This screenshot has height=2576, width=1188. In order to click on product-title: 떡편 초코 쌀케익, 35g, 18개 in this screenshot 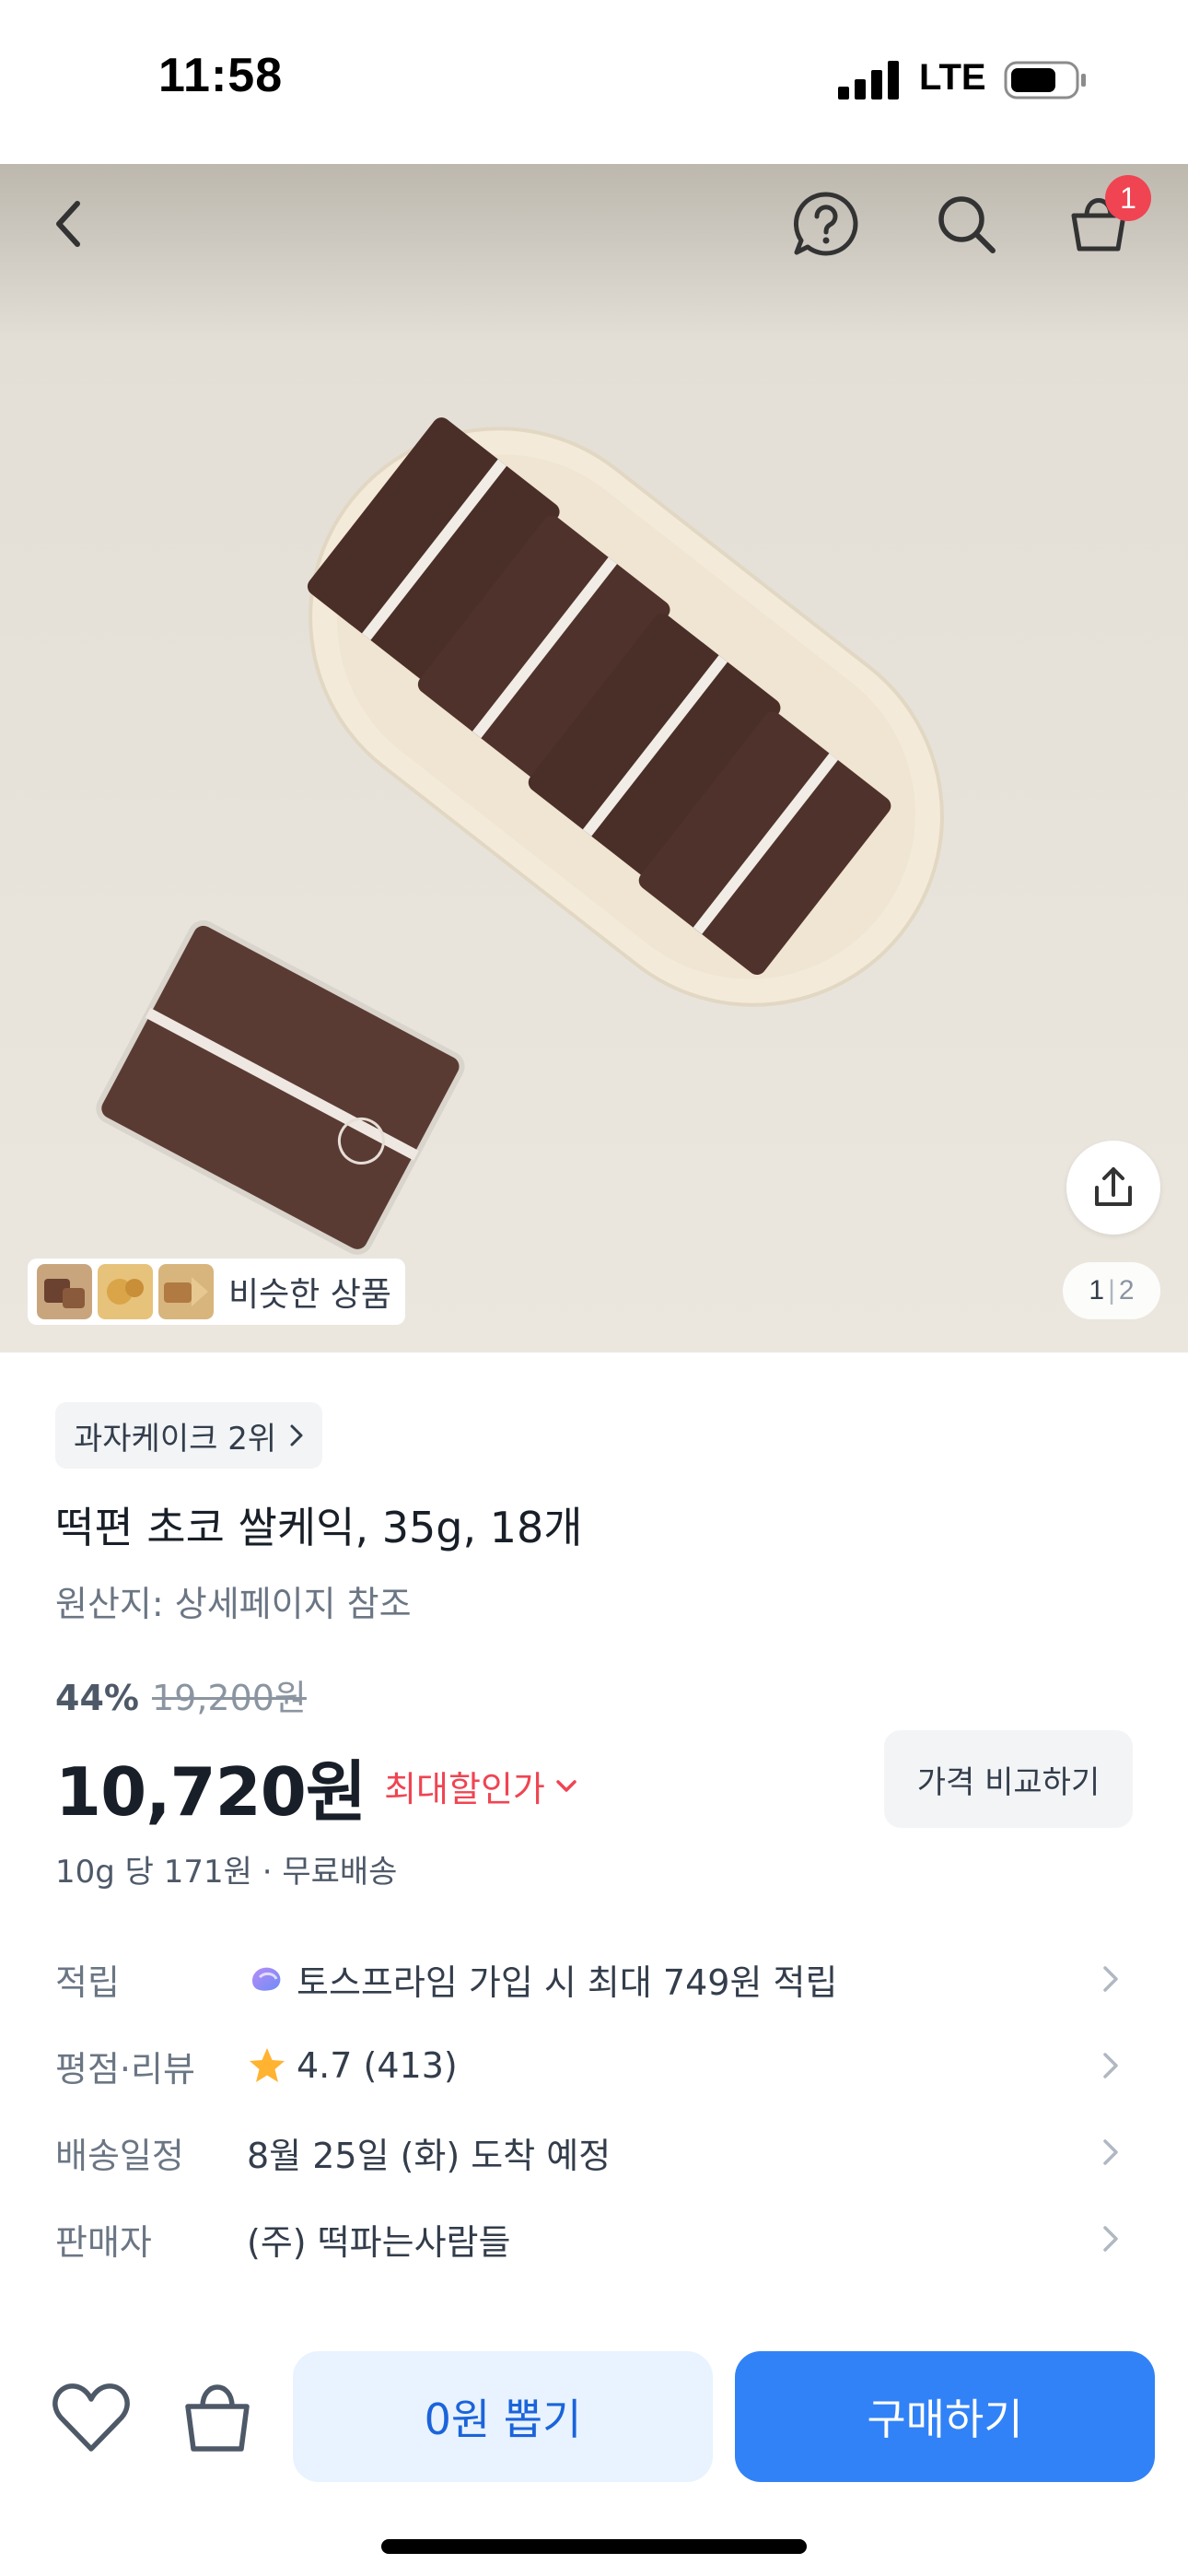, I will do `click(319, 1527)`.